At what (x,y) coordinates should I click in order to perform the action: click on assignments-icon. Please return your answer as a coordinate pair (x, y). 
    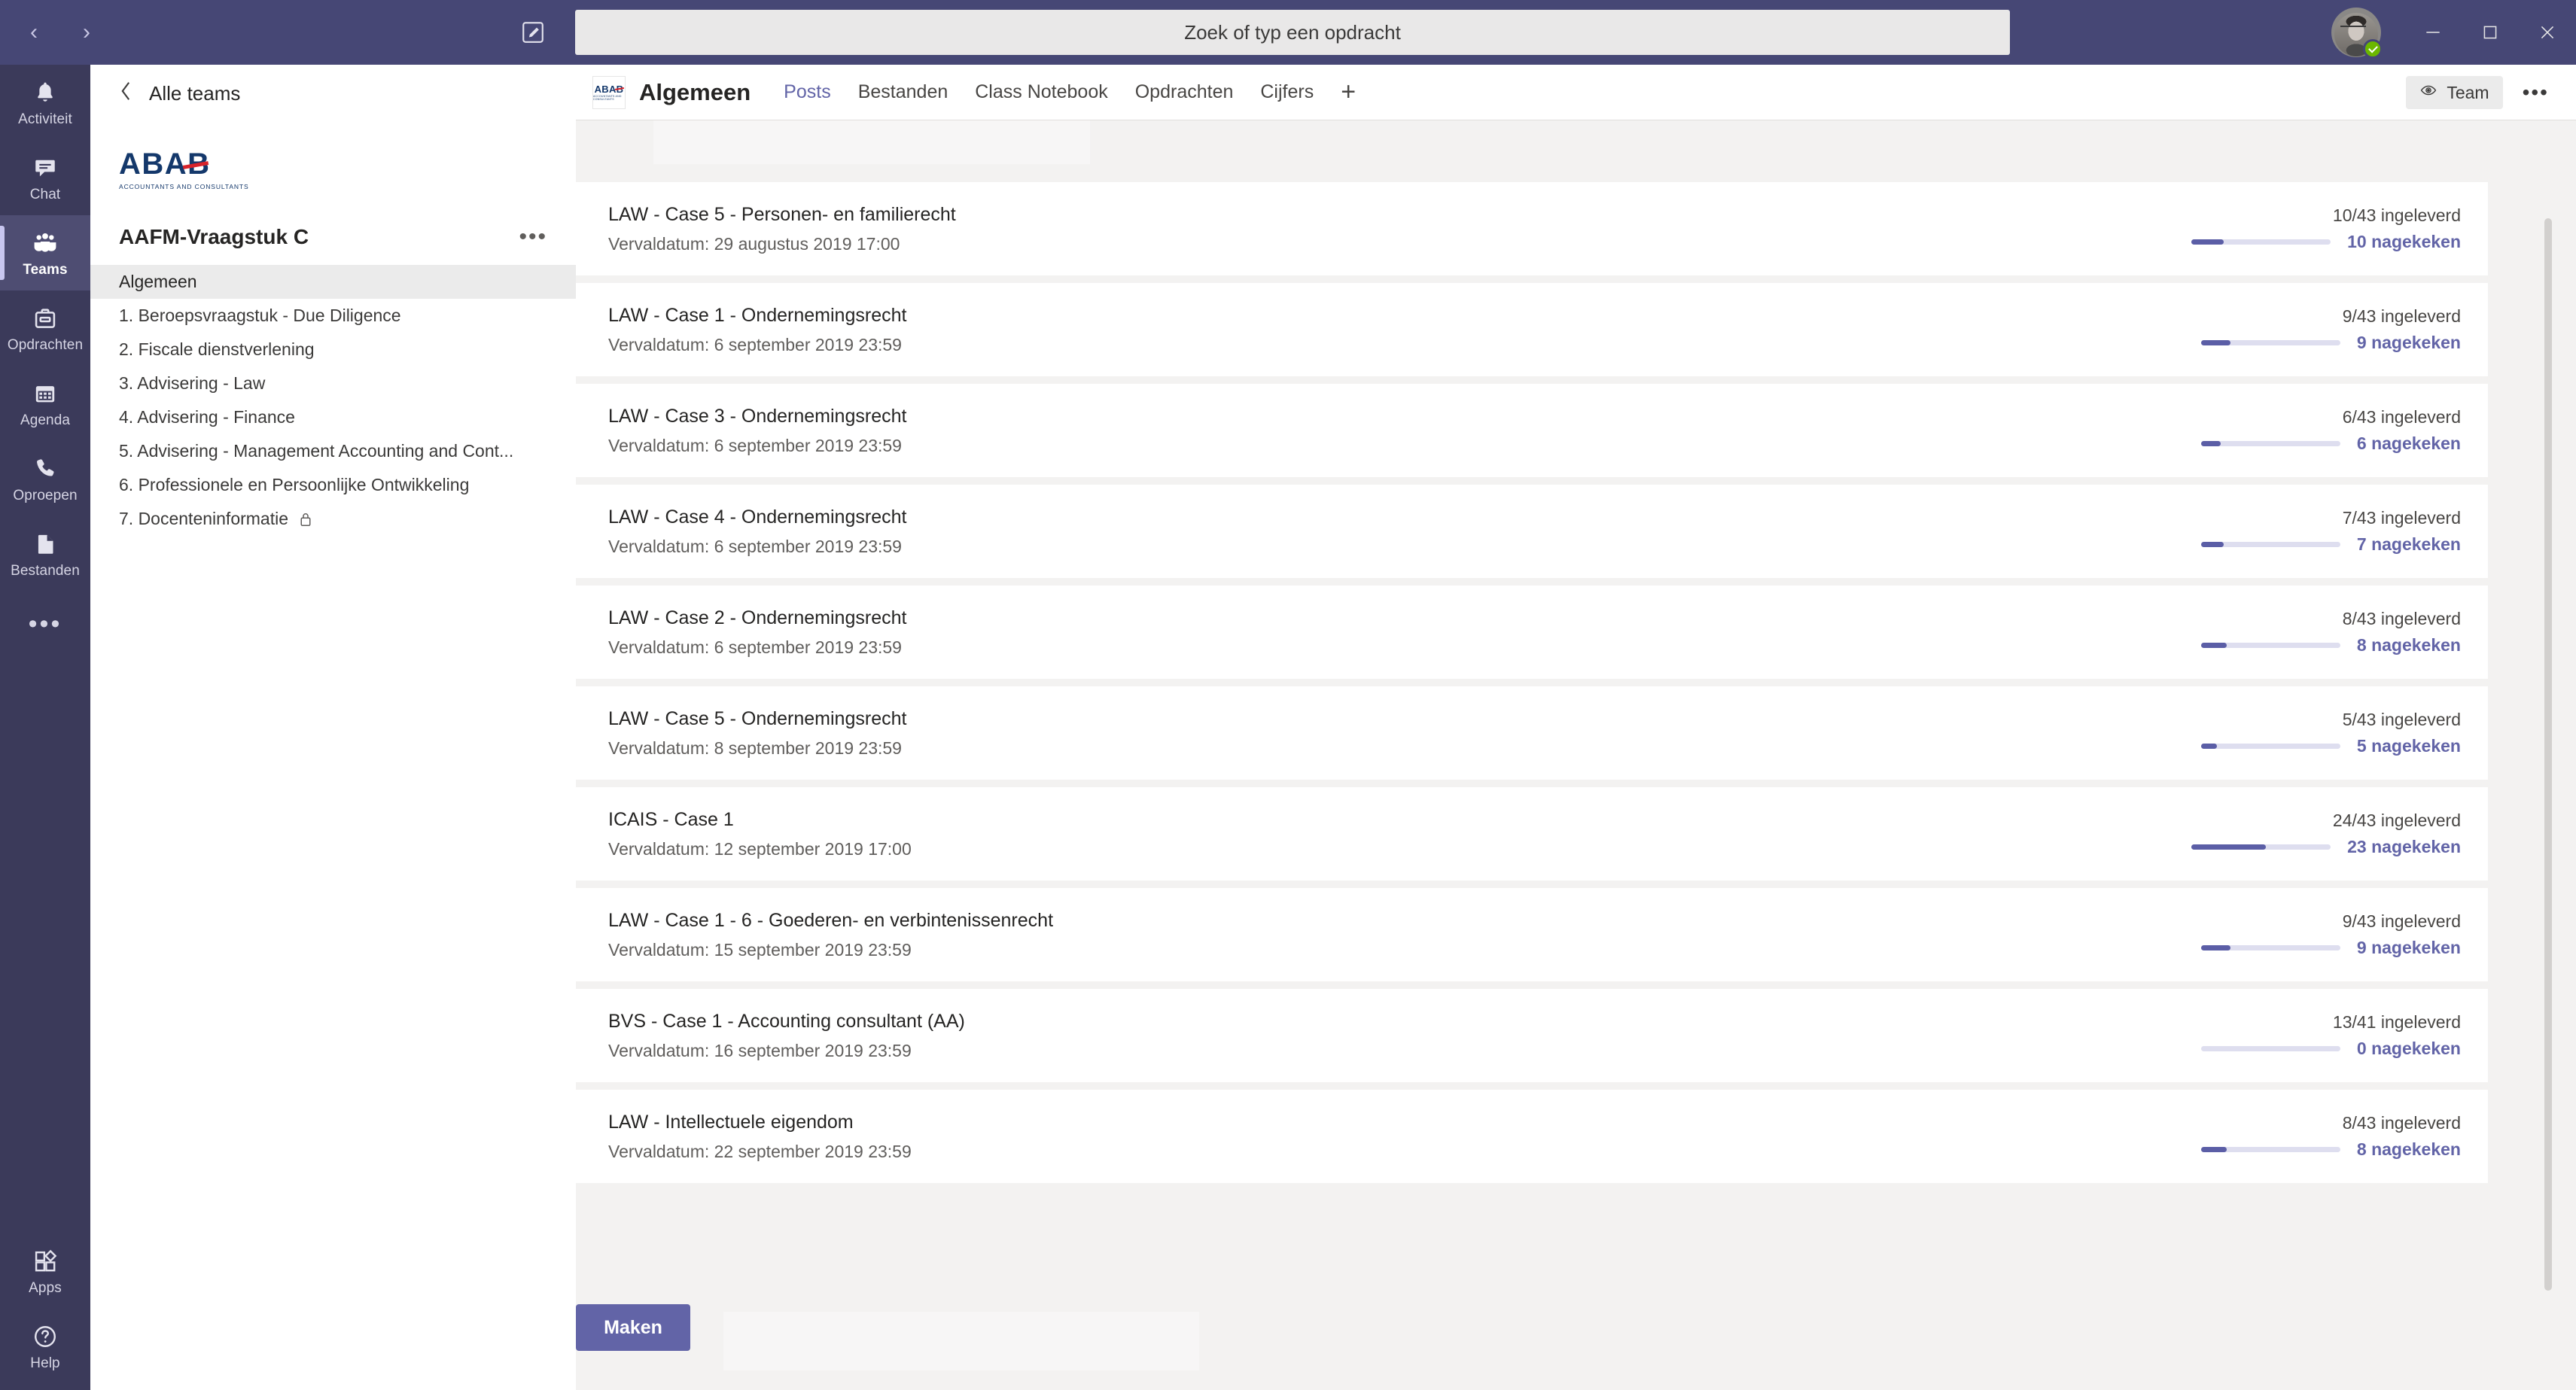
    Looking at the image, I should click on (45, 318).